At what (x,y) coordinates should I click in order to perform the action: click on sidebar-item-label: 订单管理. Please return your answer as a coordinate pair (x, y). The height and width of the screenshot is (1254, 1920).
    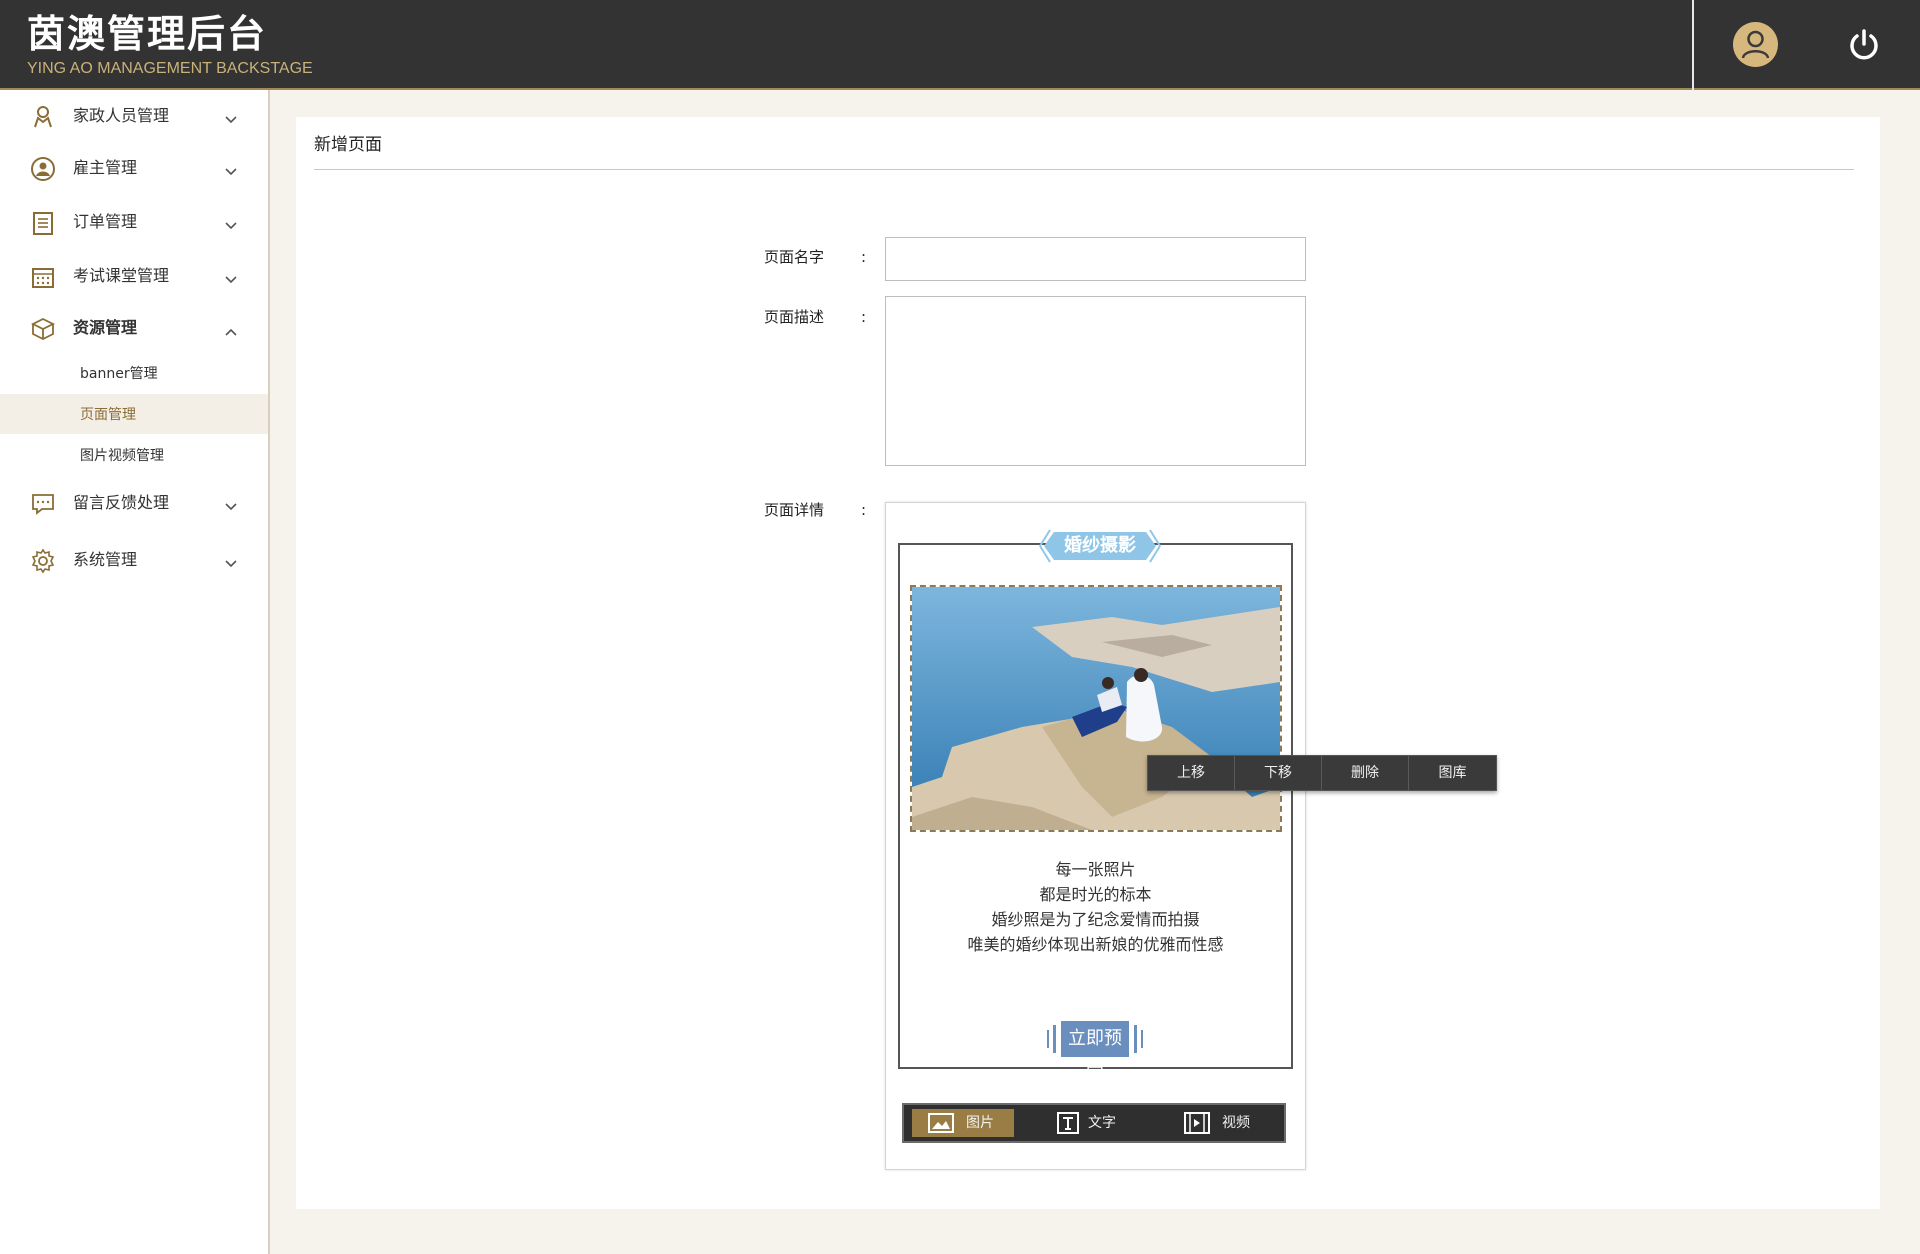
    Looking at the image, I should click on (105, 221).